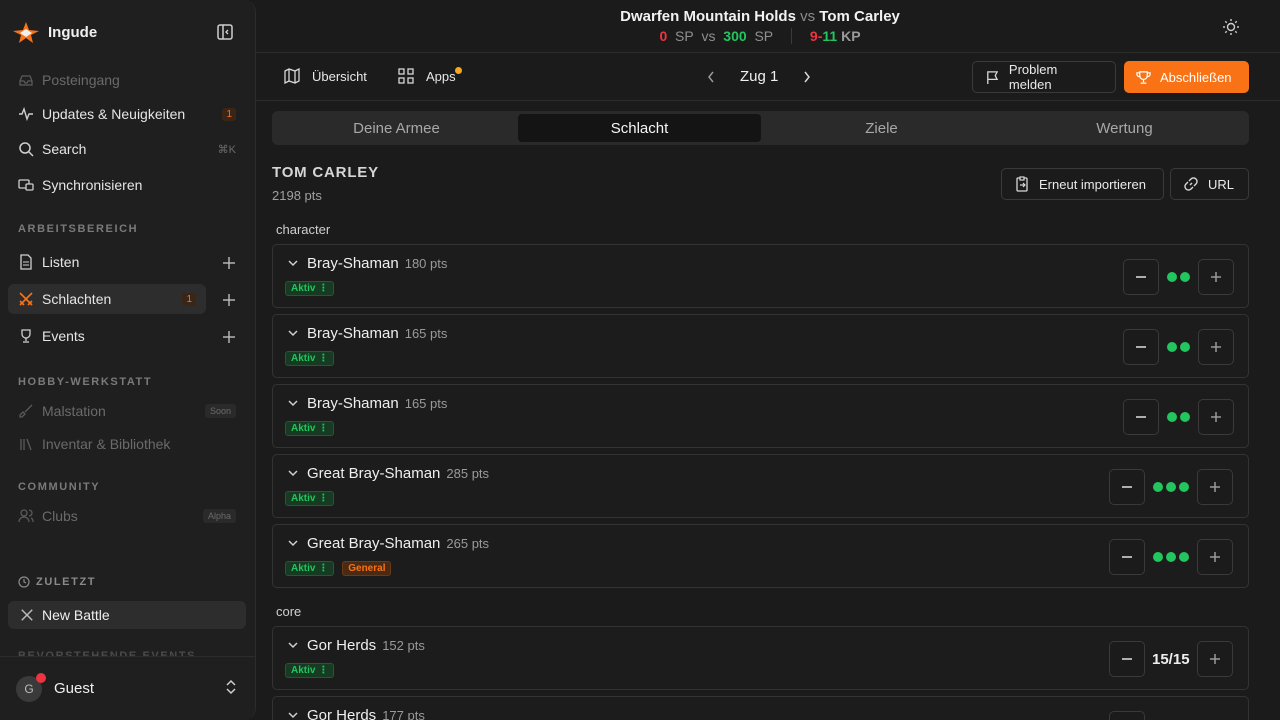 This screenshot has width=1280, height=720. Describe the element at coordinates (225, 32) in the screenshot. I see `sidebar-collapse-icon` at that location.